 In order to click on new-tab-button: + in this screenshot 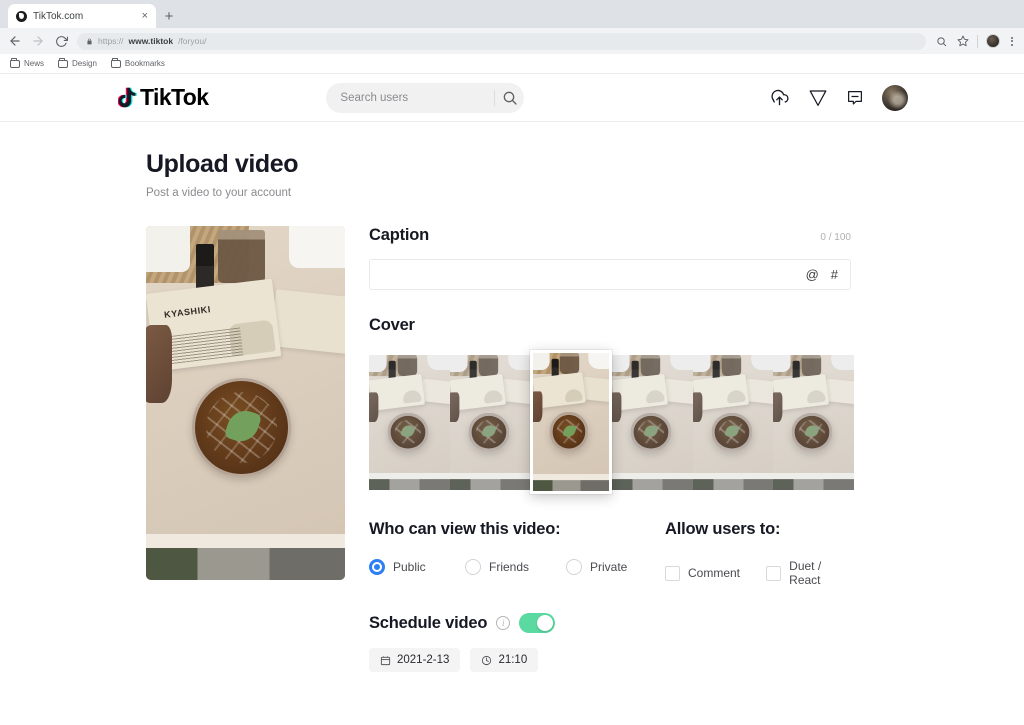, I will do `click(169, 16)`.